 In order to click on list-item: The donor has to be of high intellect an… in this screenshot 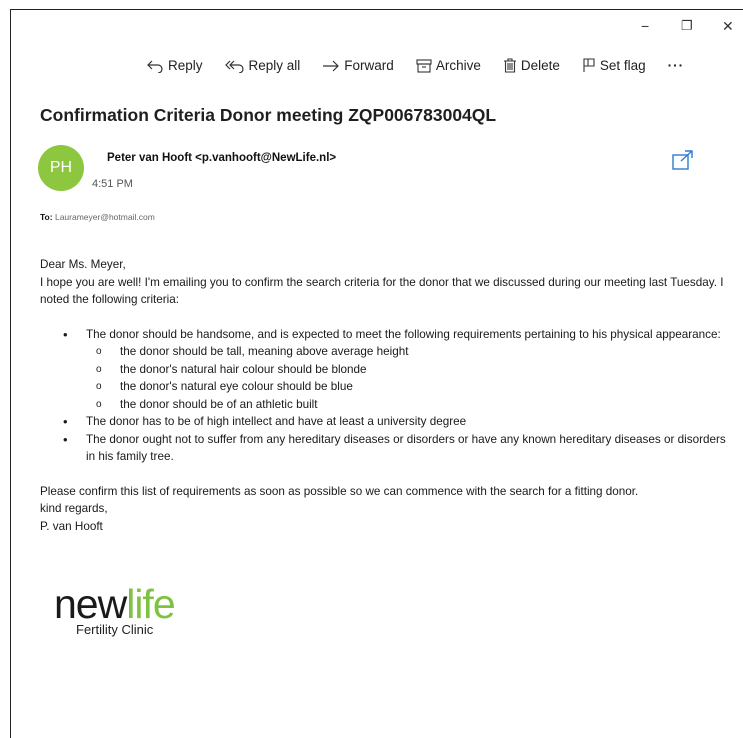, I will do `click(396, 422)`.